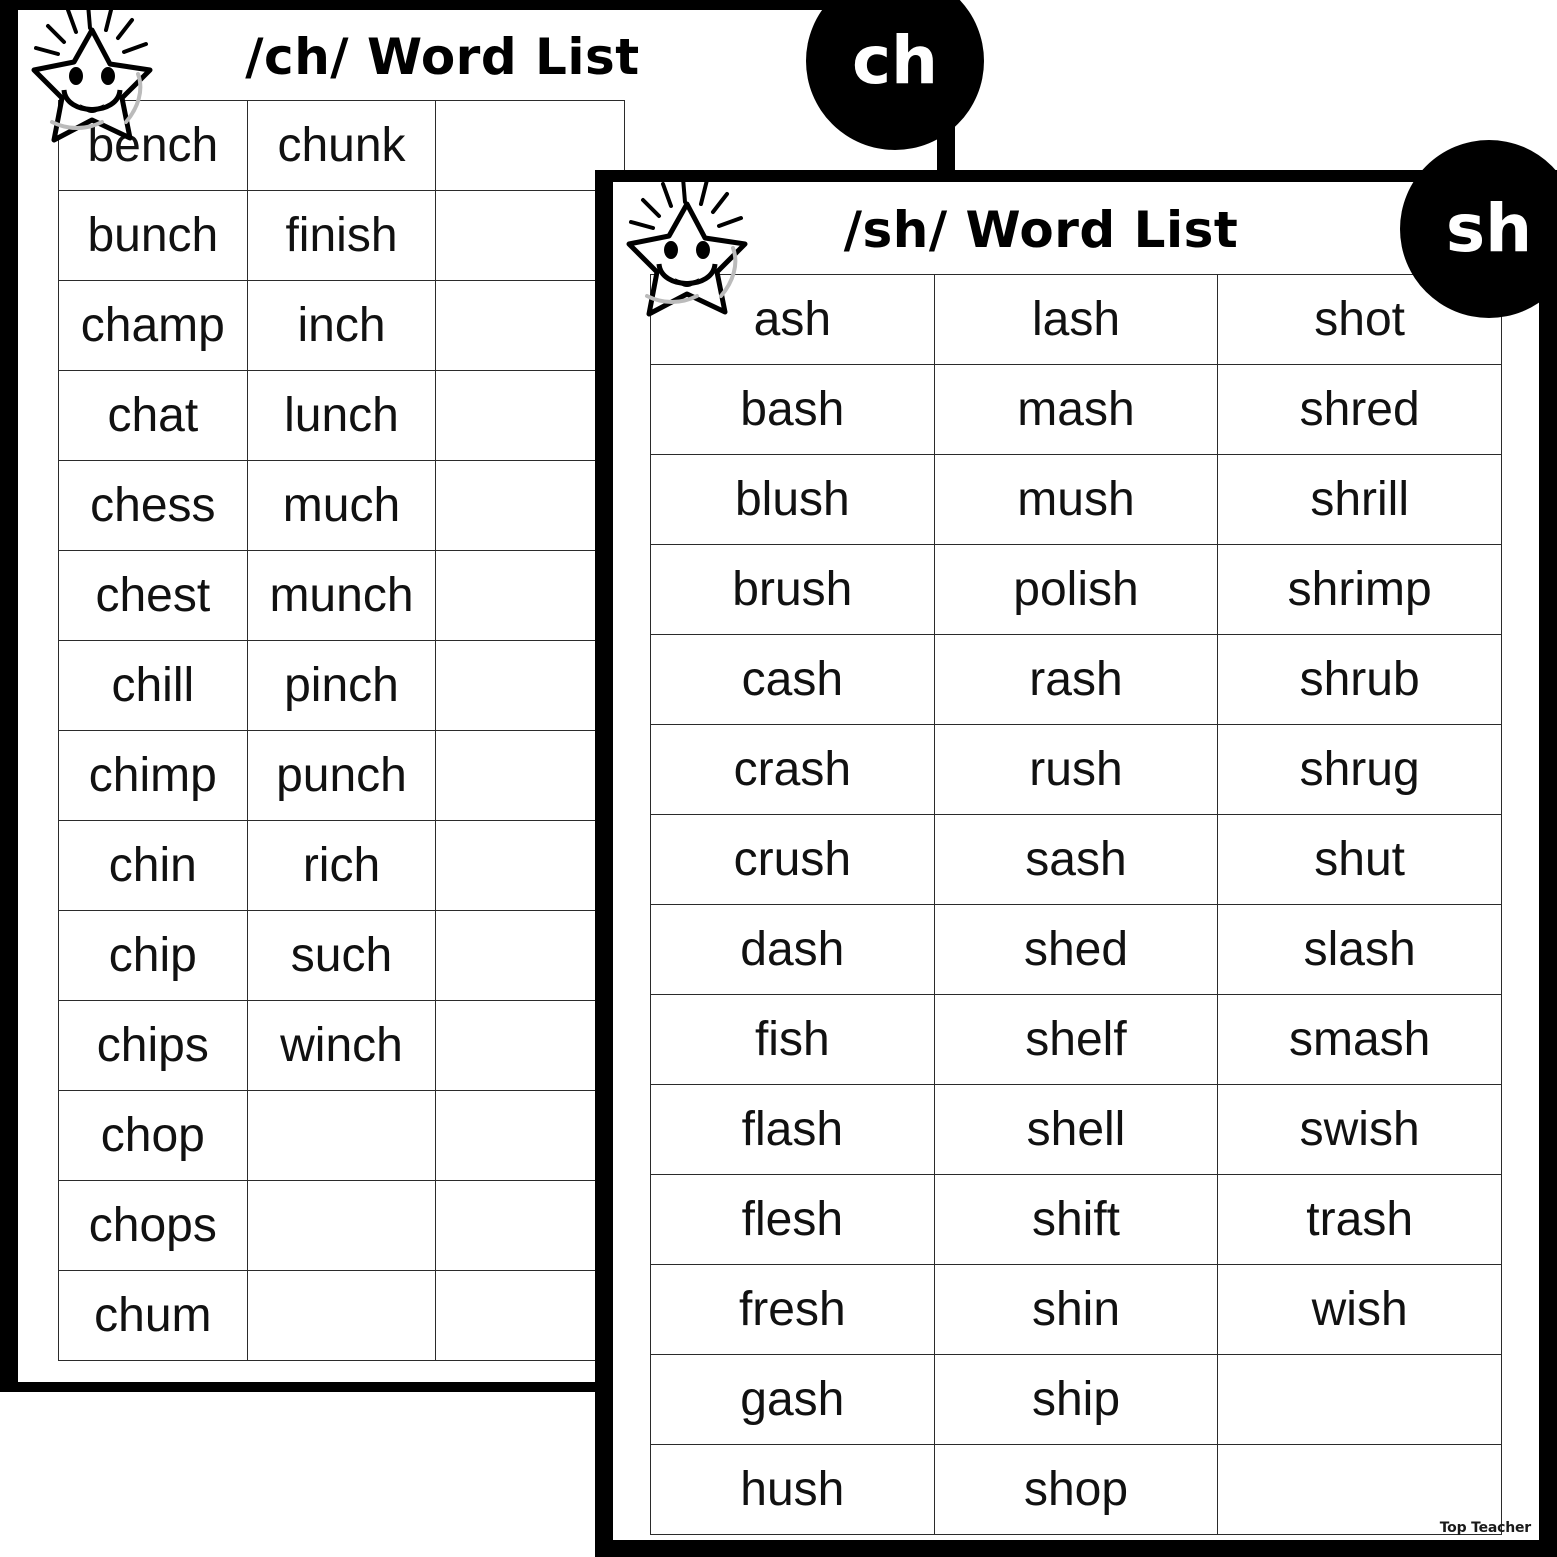  I want to click on word-cell: shift, so click(1076, 1219).